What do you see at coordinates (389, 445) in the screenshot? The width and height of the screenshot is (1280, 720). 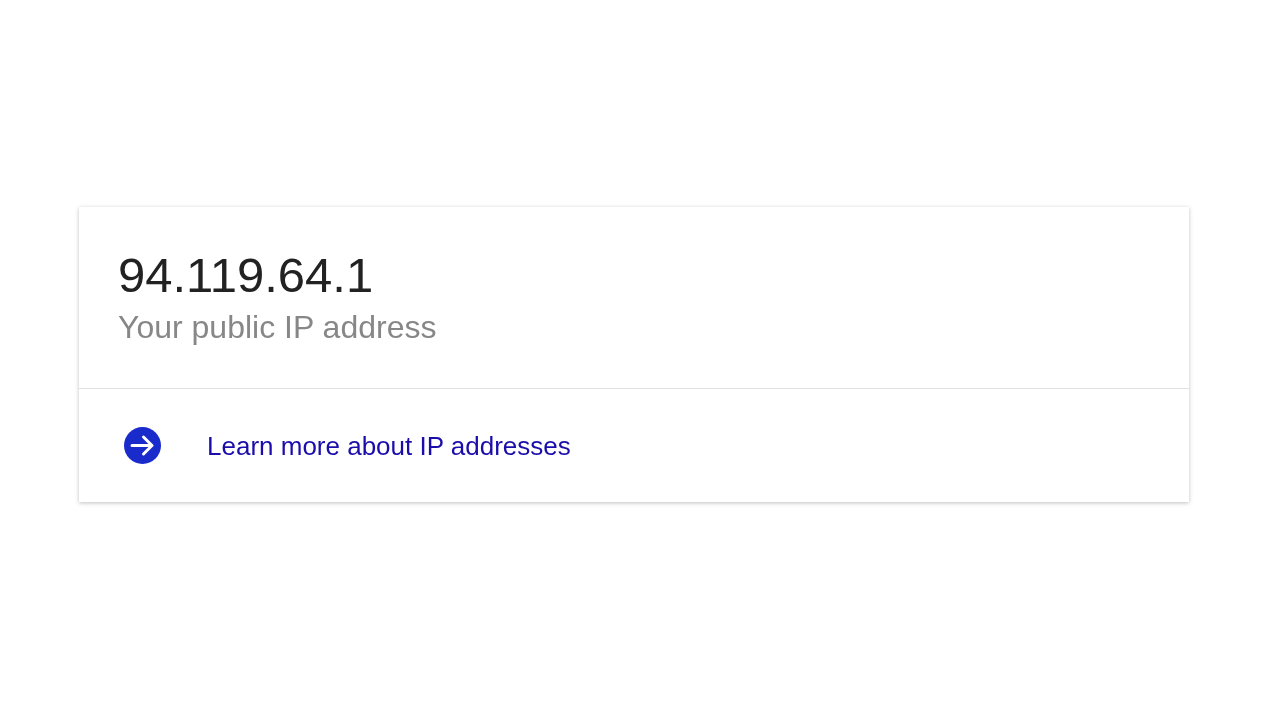 I see `learn-more-link: Learn more about IP addresses` at bounding box center [389, 445].